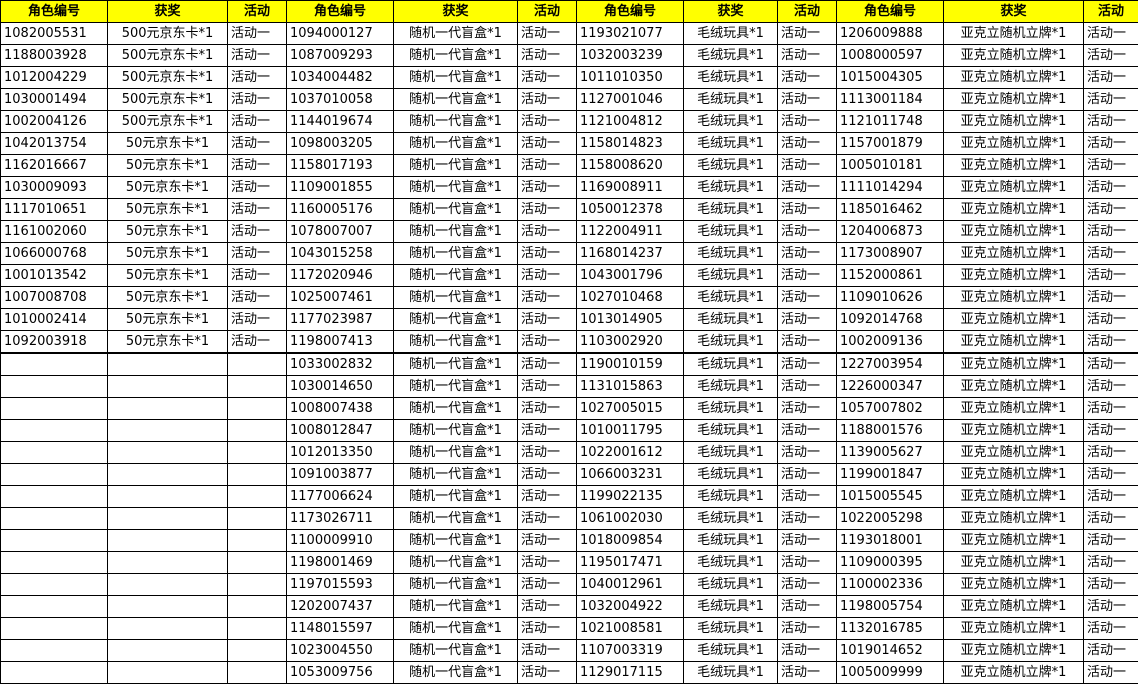 The width and height of the screenshot is (1138, 684). Describe the element at coordinates (340, 188) in the screenshot. I see `role-id-cell: 1109001855` at that location.